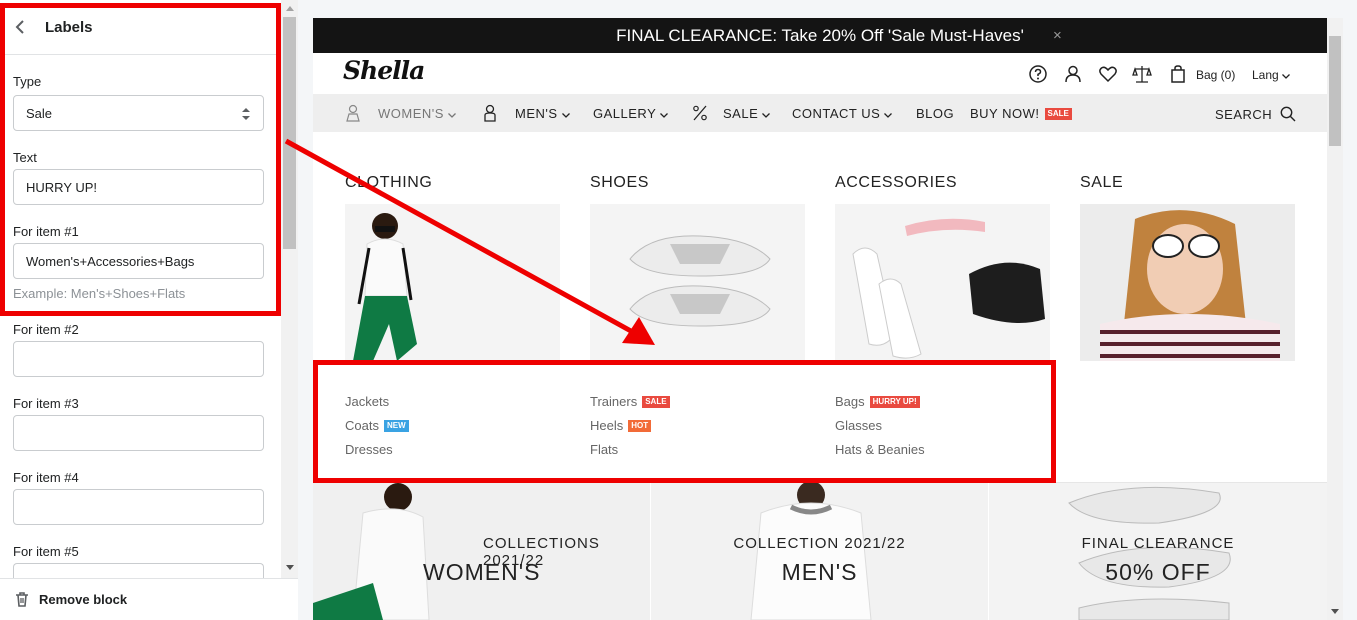  Describe the element at coordinates (700, 113) in the screenshot. I see `percent-icon` at that location.